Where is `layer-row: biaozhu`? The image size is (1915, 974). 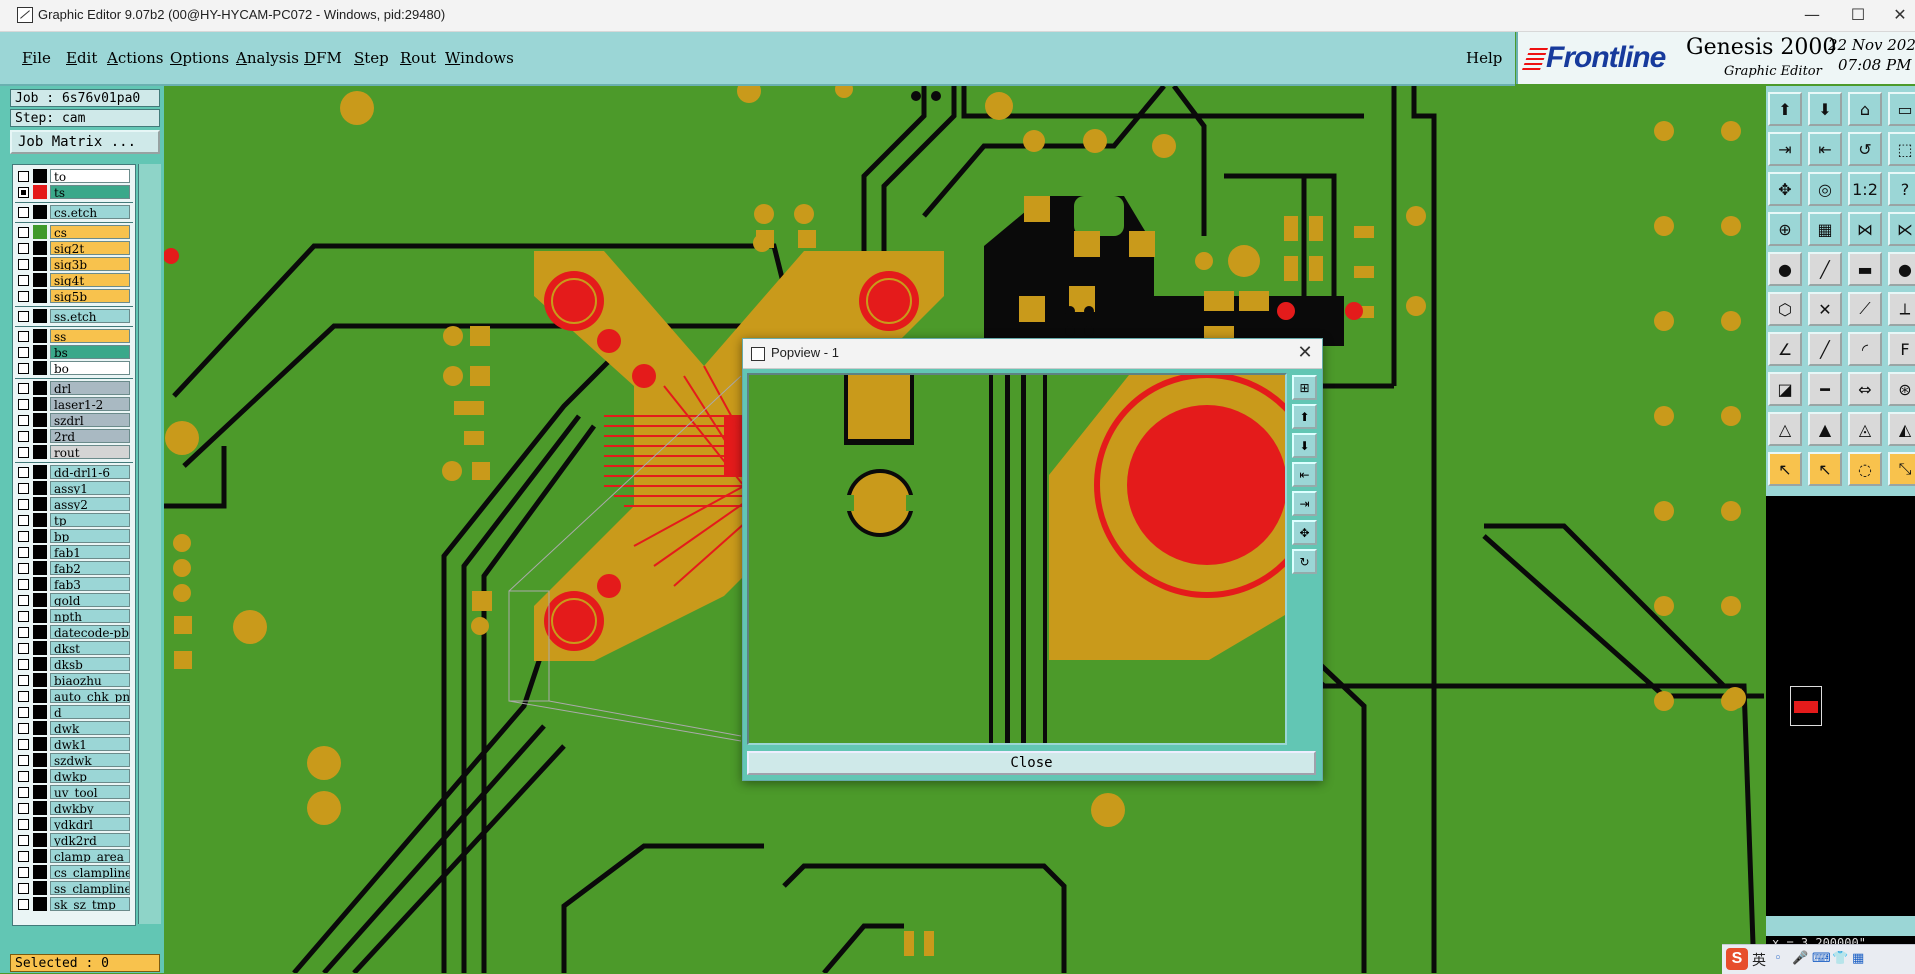 layer-row: biaozhu is located at coordinates (74, 680).